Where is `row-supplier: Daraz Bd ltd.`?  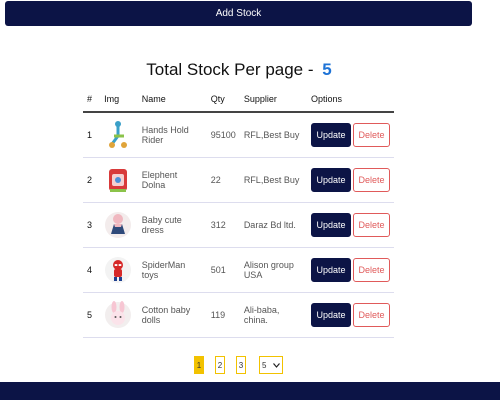 row-supplier: Daraz Bd ltd. is located at coordinates (273, 225).